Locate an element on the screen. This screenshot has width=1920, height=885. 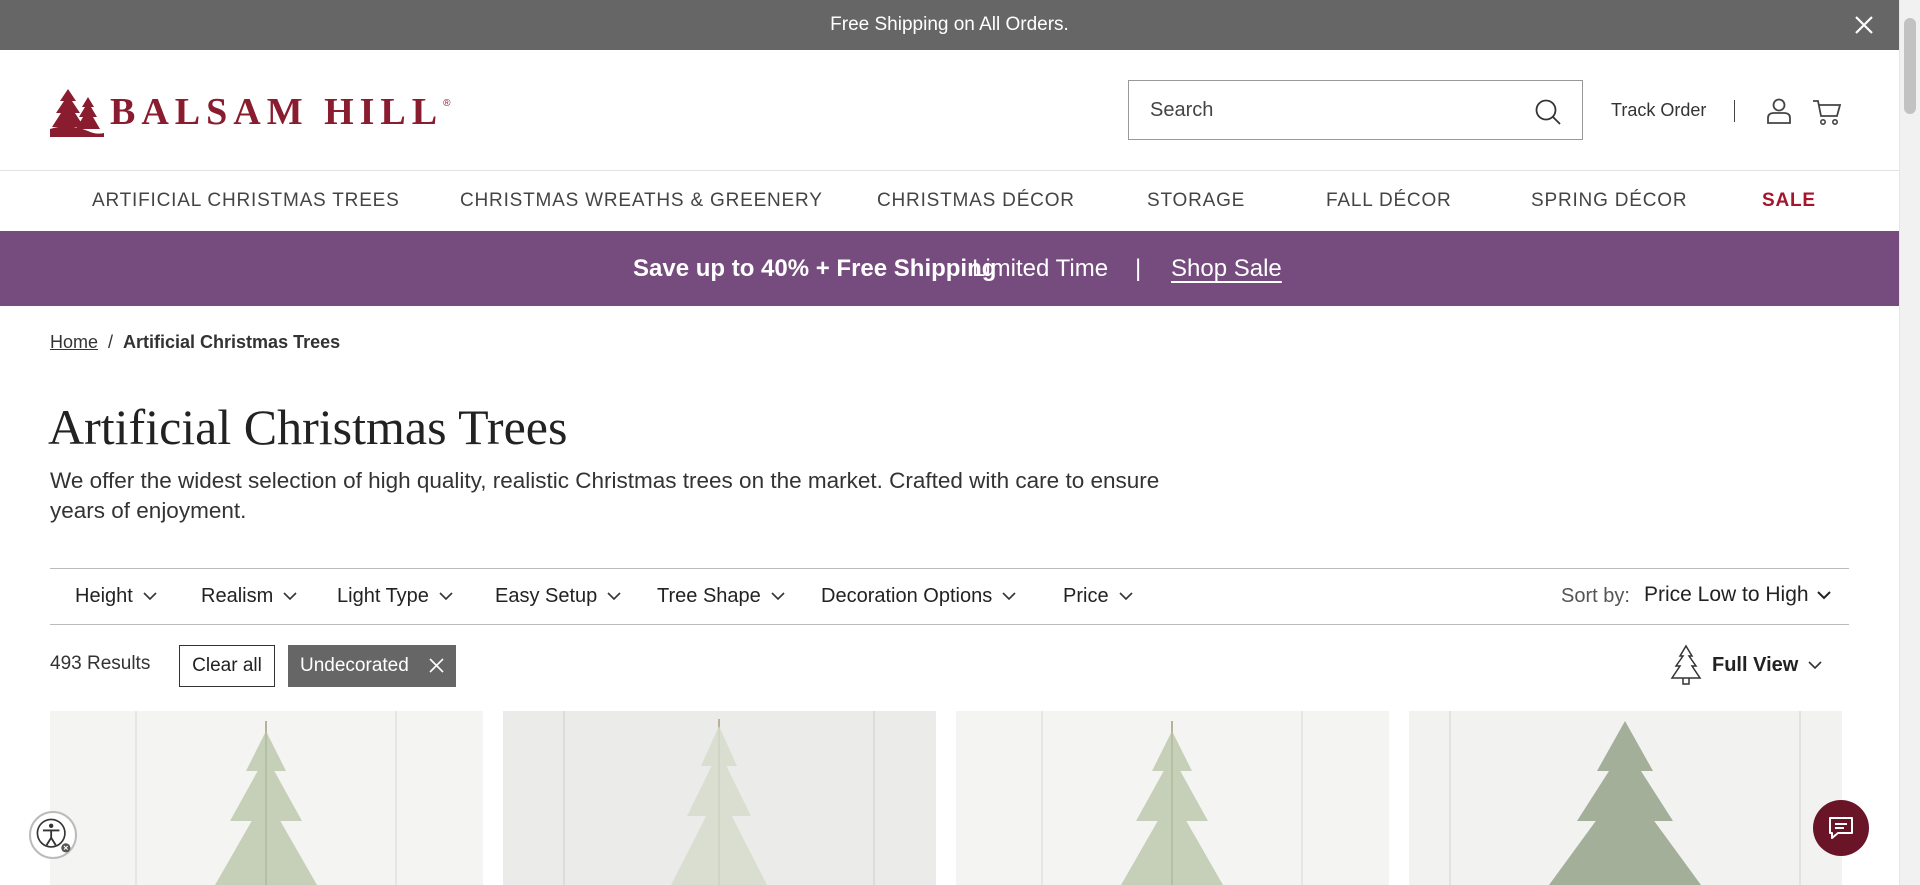
search-input is located at coordinates (1319, 110).